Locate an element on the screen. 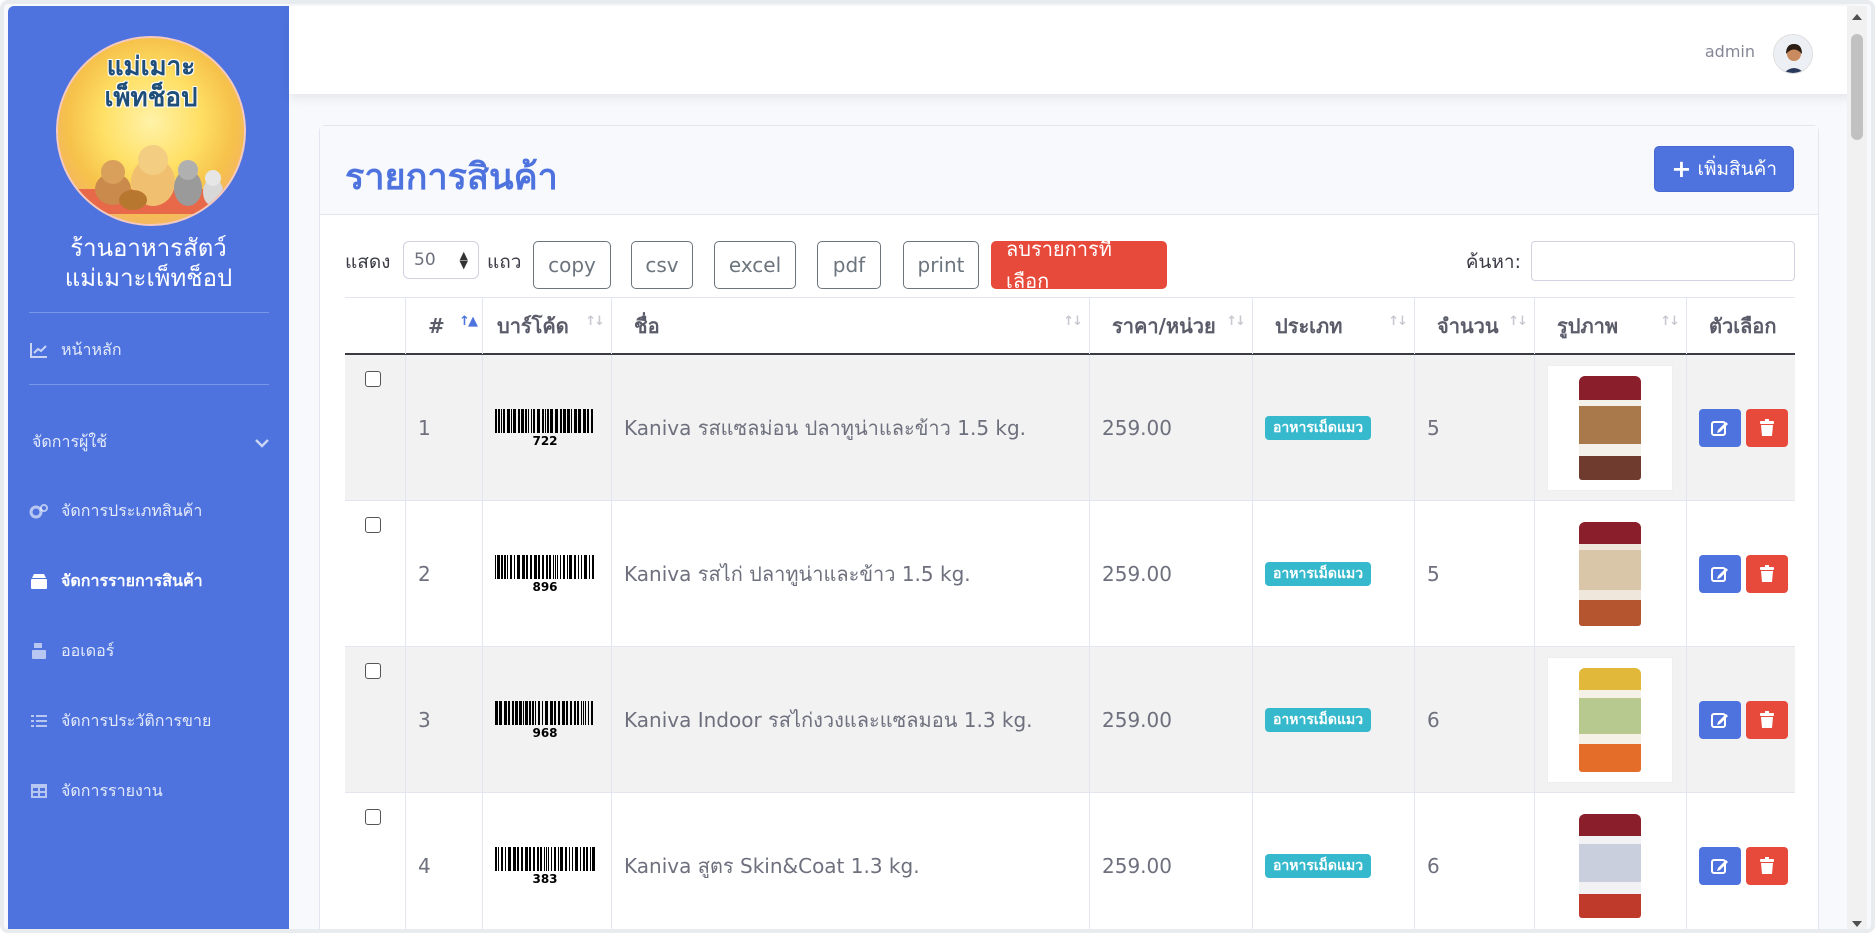 This screenshot has height=933, width=1875. chart-line-icon is located at coordinates (39, 350).